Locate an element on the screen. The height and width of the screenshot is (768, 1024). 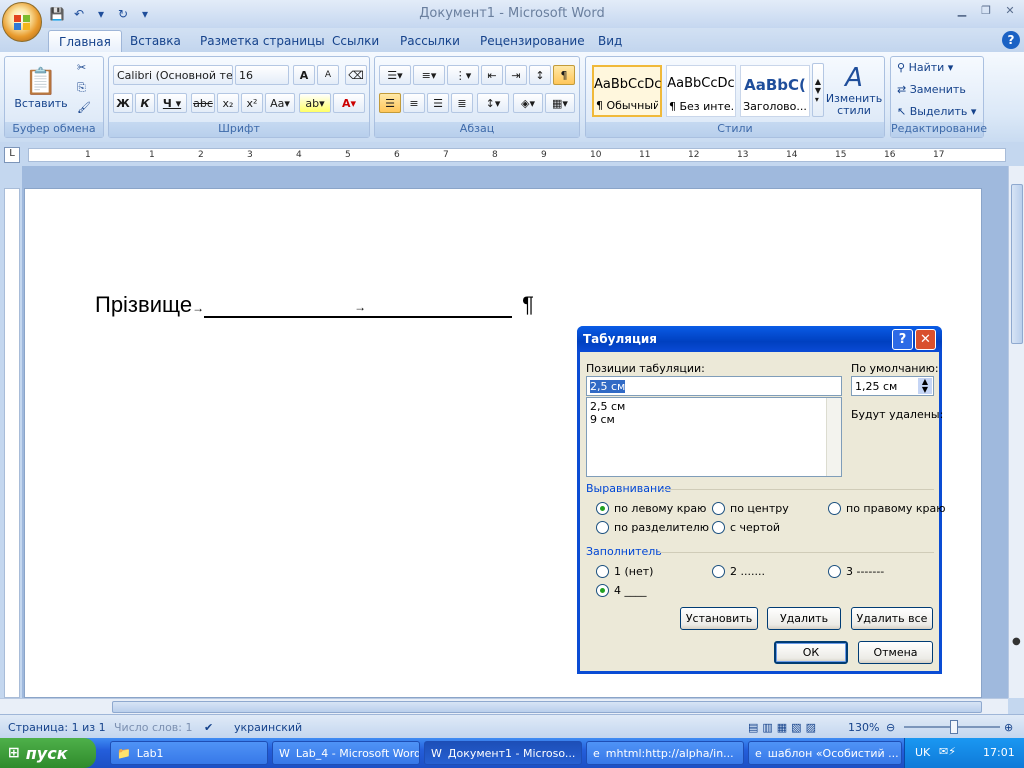
change-case-icon: Aa▾ is located at coordinates (280, 103).